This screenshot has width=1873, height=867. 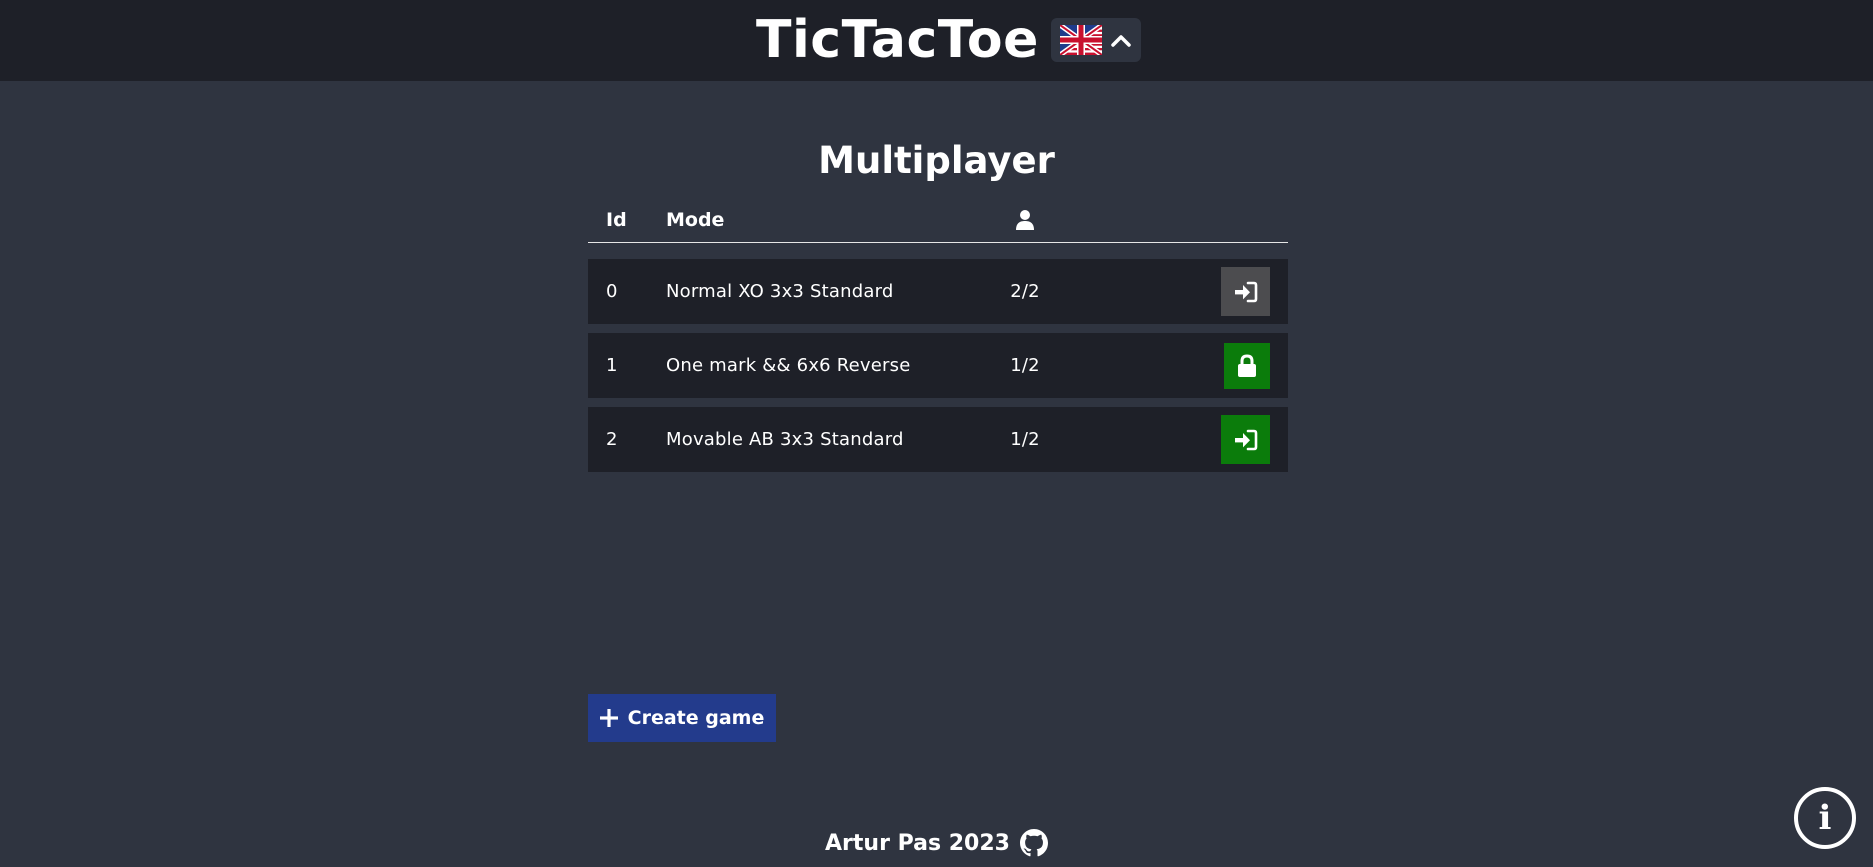 I want to click on app-title: TicTacToe, so click(x=897, y=40).